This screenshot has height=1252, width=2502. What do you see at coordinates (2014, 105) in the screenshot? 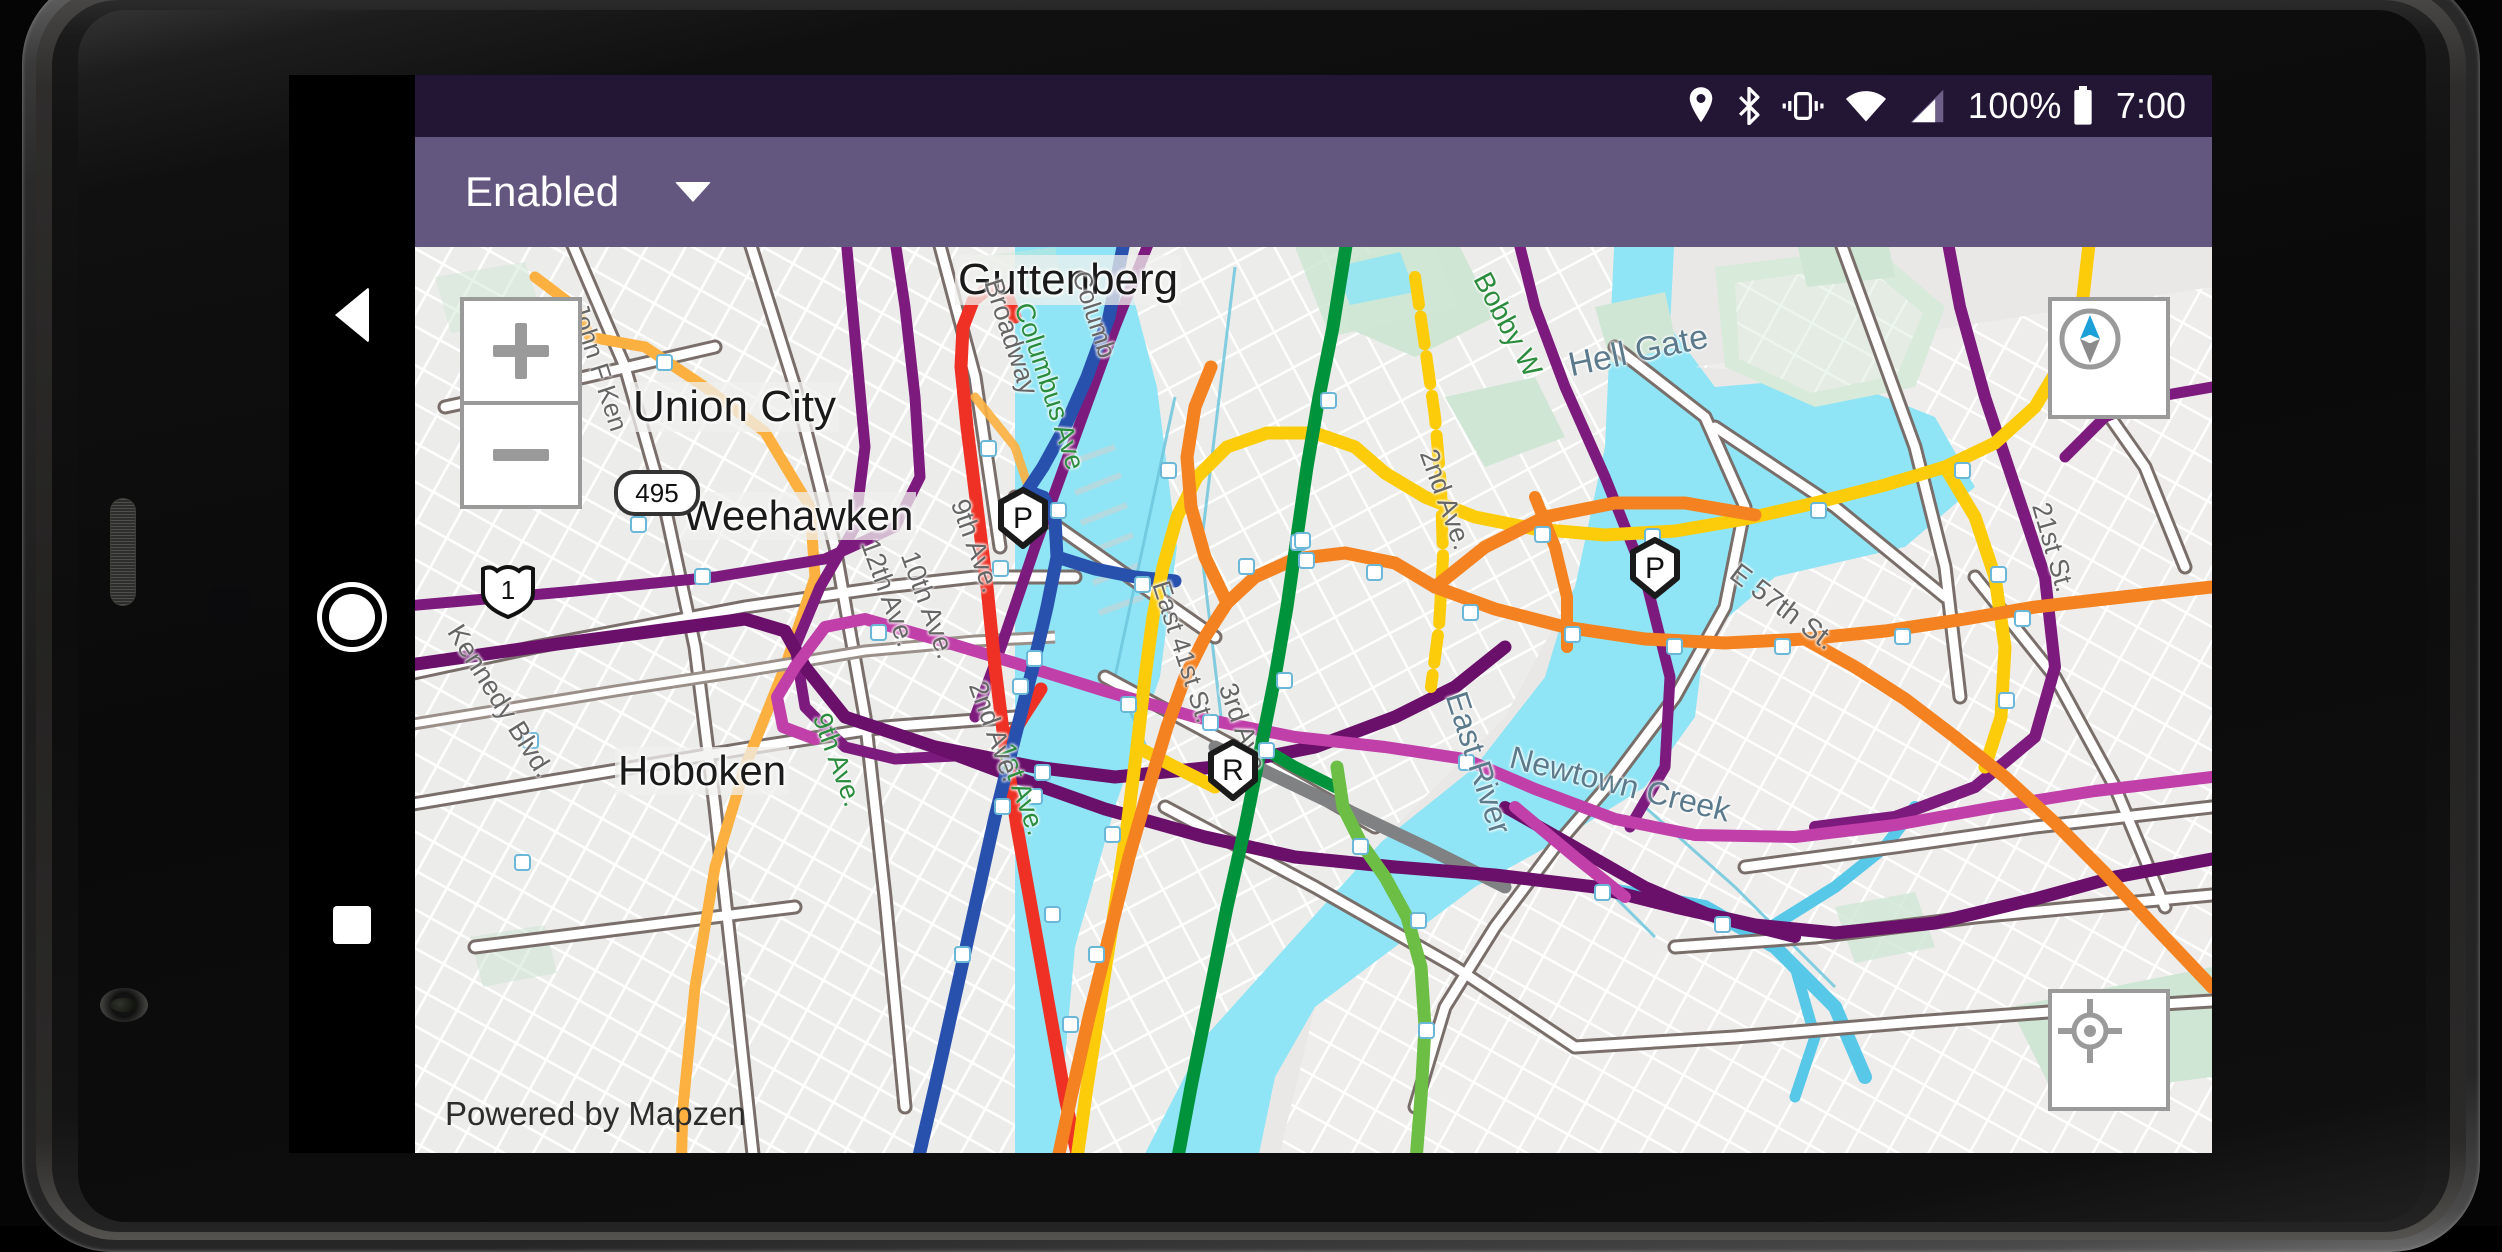
I see `battery-percent-label: 100%` at bounding box center [2014, 105].